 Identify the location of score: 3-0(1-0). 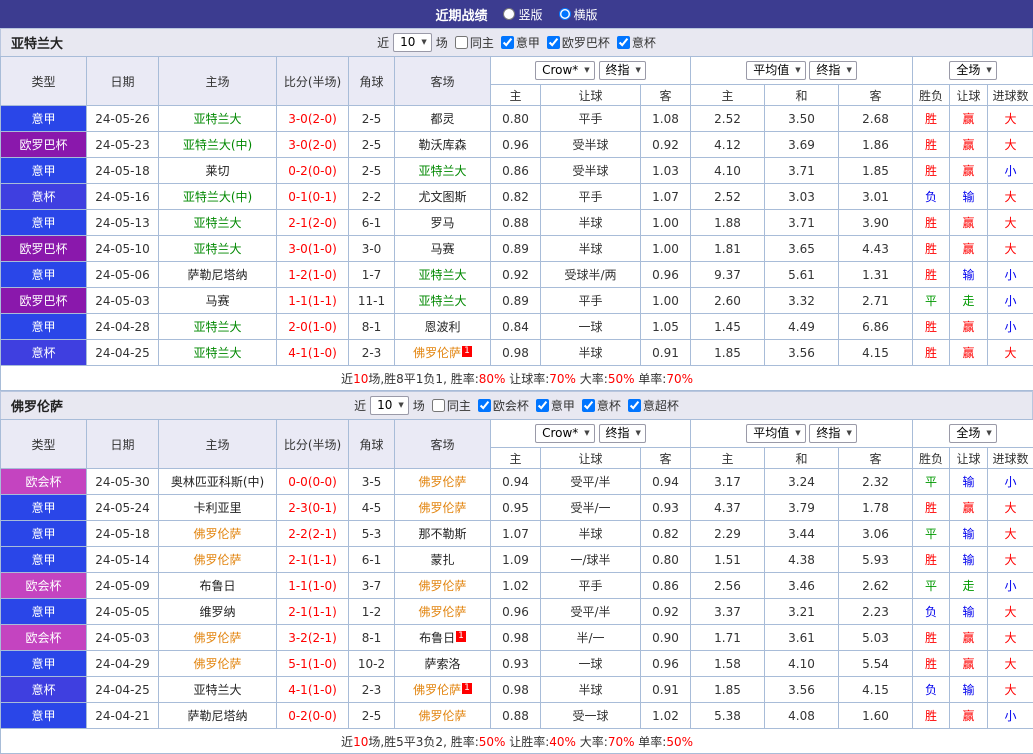
(313, 249).